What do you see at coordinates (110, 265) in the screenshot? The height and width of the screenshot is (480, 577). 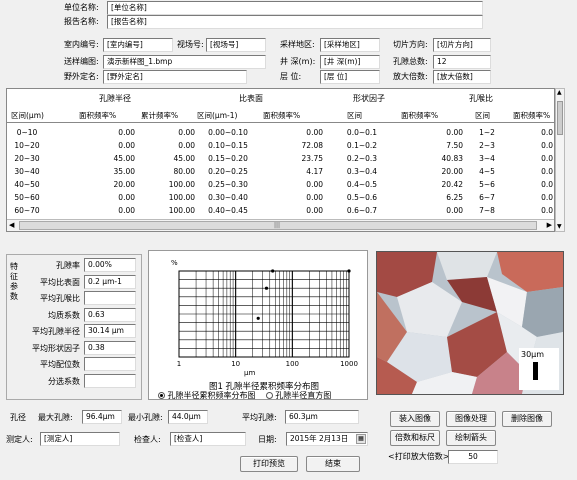 I see `feature-value: 0.00%` at bounding box center [110, 265].